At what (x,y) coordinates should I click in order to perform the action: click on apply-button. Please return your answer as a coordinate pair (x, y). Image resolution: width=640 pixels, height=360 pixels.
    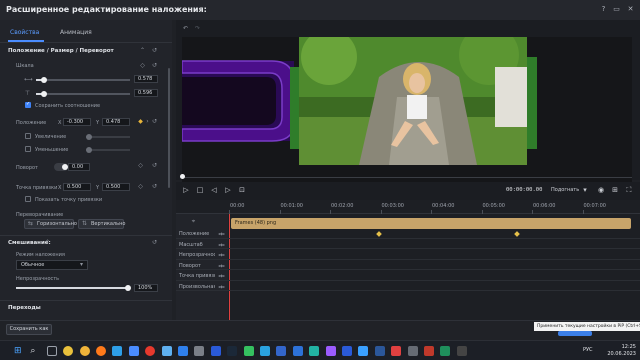
    Looking at the image, I should click on (575, 333).